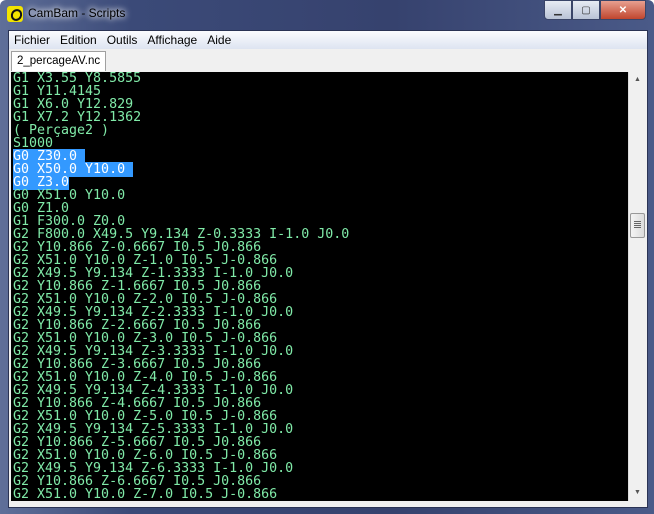 The height and width of the screenshot is (514, 654). What do you see at coordinates (153, 501) in the screenshot?
I see `code-text: G2 X49.5 Y9.134 Z-7.3333 I-1.0 J0.0` at bounding box center [153, 501].